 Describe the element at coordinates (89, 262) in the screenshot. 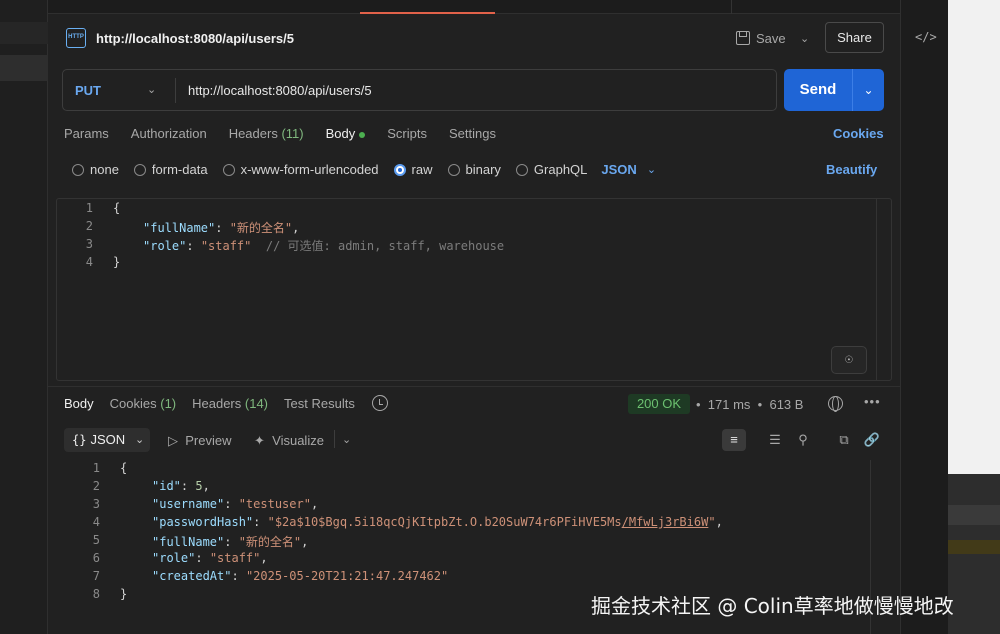

I see `line-number: 4` at that location.